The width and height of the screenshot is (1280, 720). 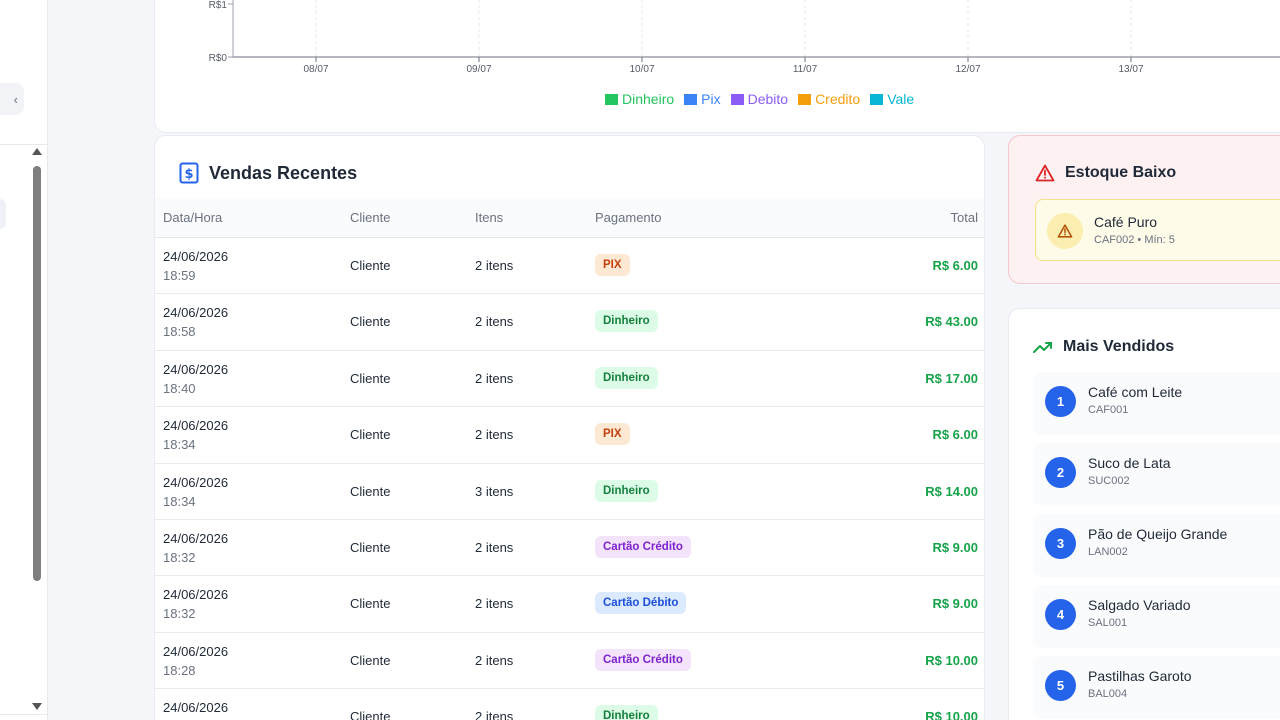 I want to click on table-row: 24/06/2026 18:34 Cliente 2 itens PIX R$ 6.00, so click(x=569, y=435).